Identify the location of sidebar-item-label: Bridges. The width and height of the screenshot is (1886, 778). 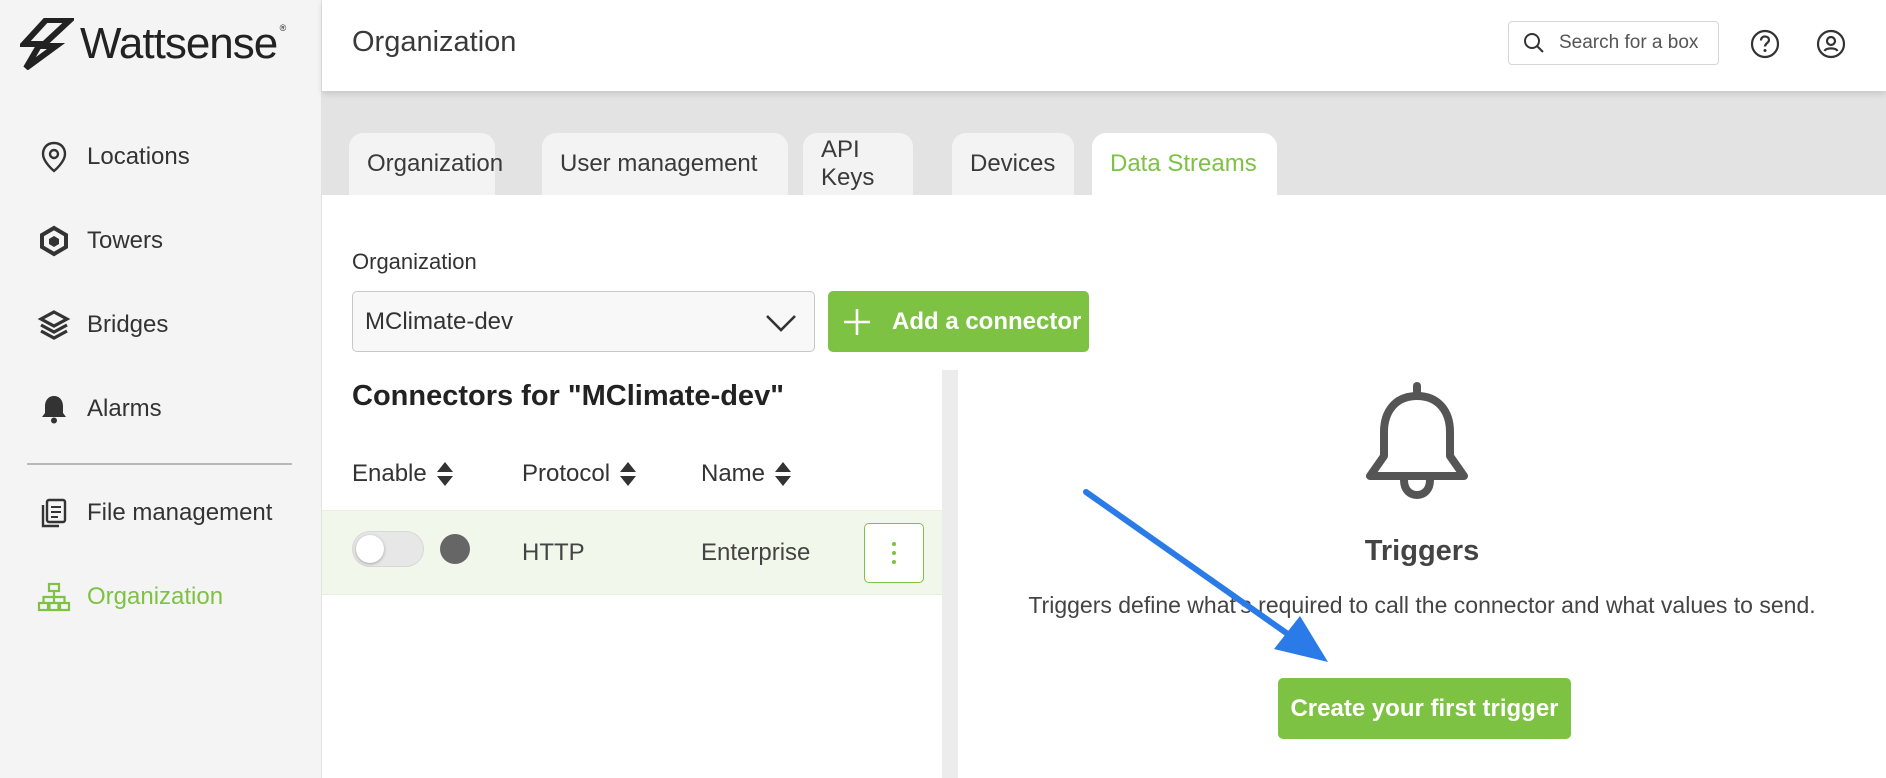
(128, 324).